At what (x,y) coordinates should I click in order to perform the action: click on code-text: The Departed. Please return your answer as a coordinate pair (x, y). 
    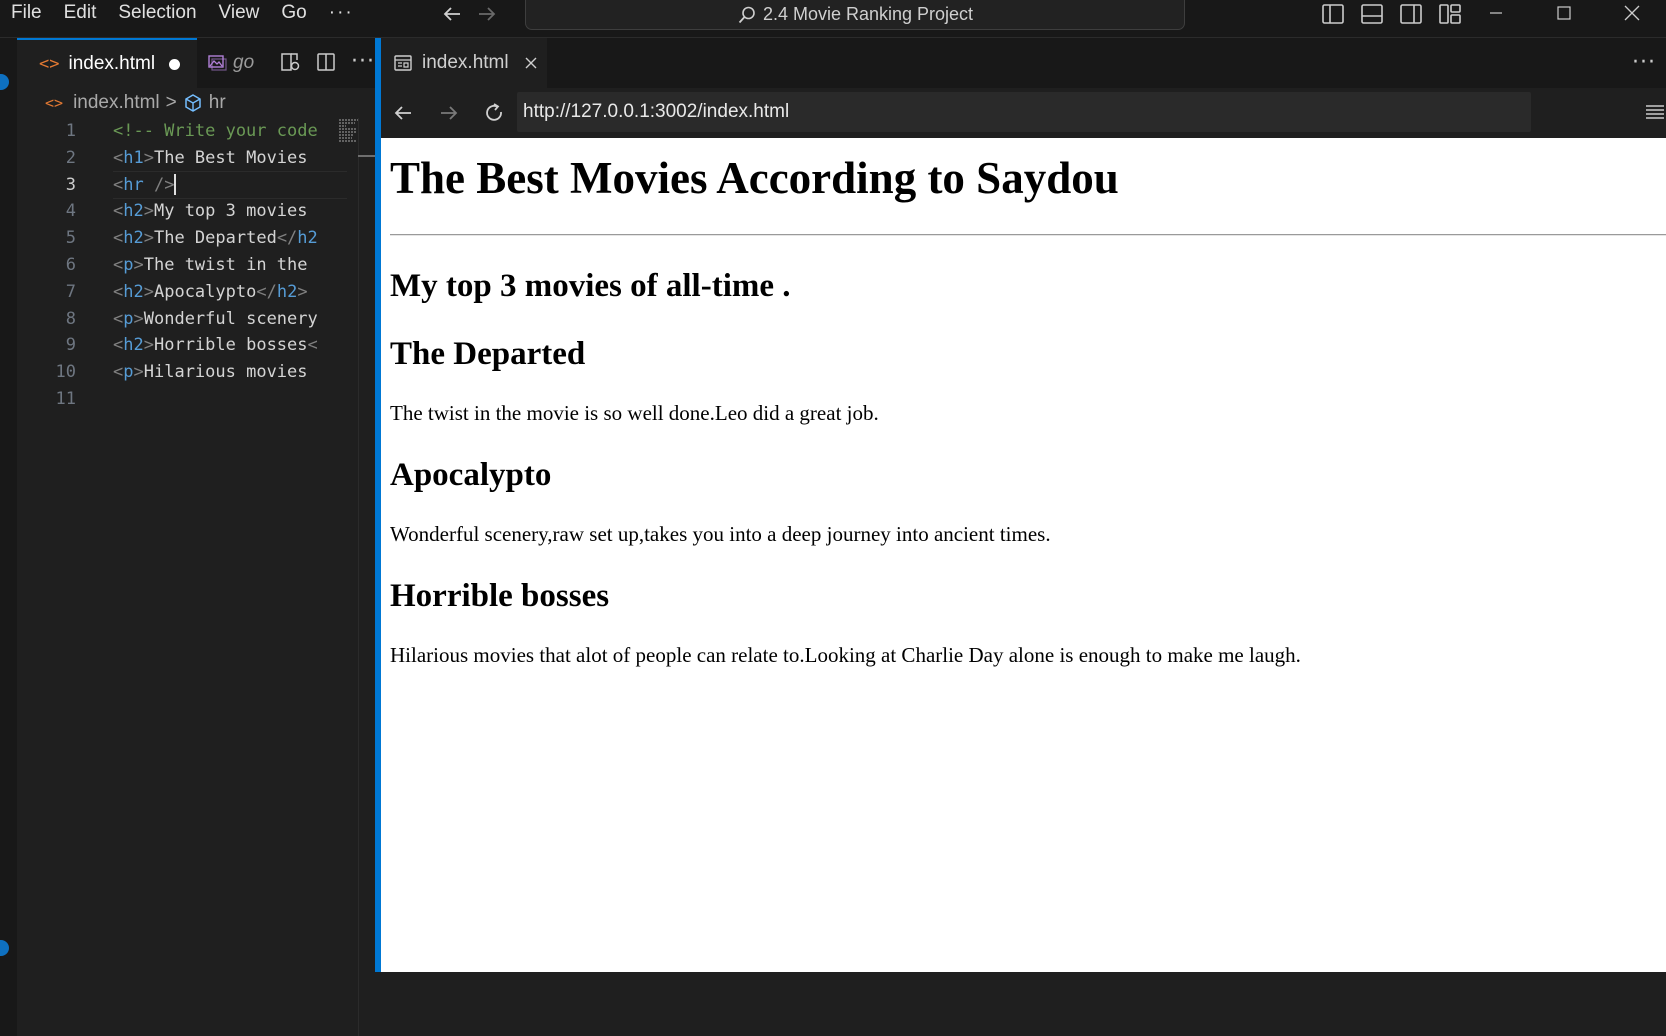
    Looking at the image, I should click on (215, 238).